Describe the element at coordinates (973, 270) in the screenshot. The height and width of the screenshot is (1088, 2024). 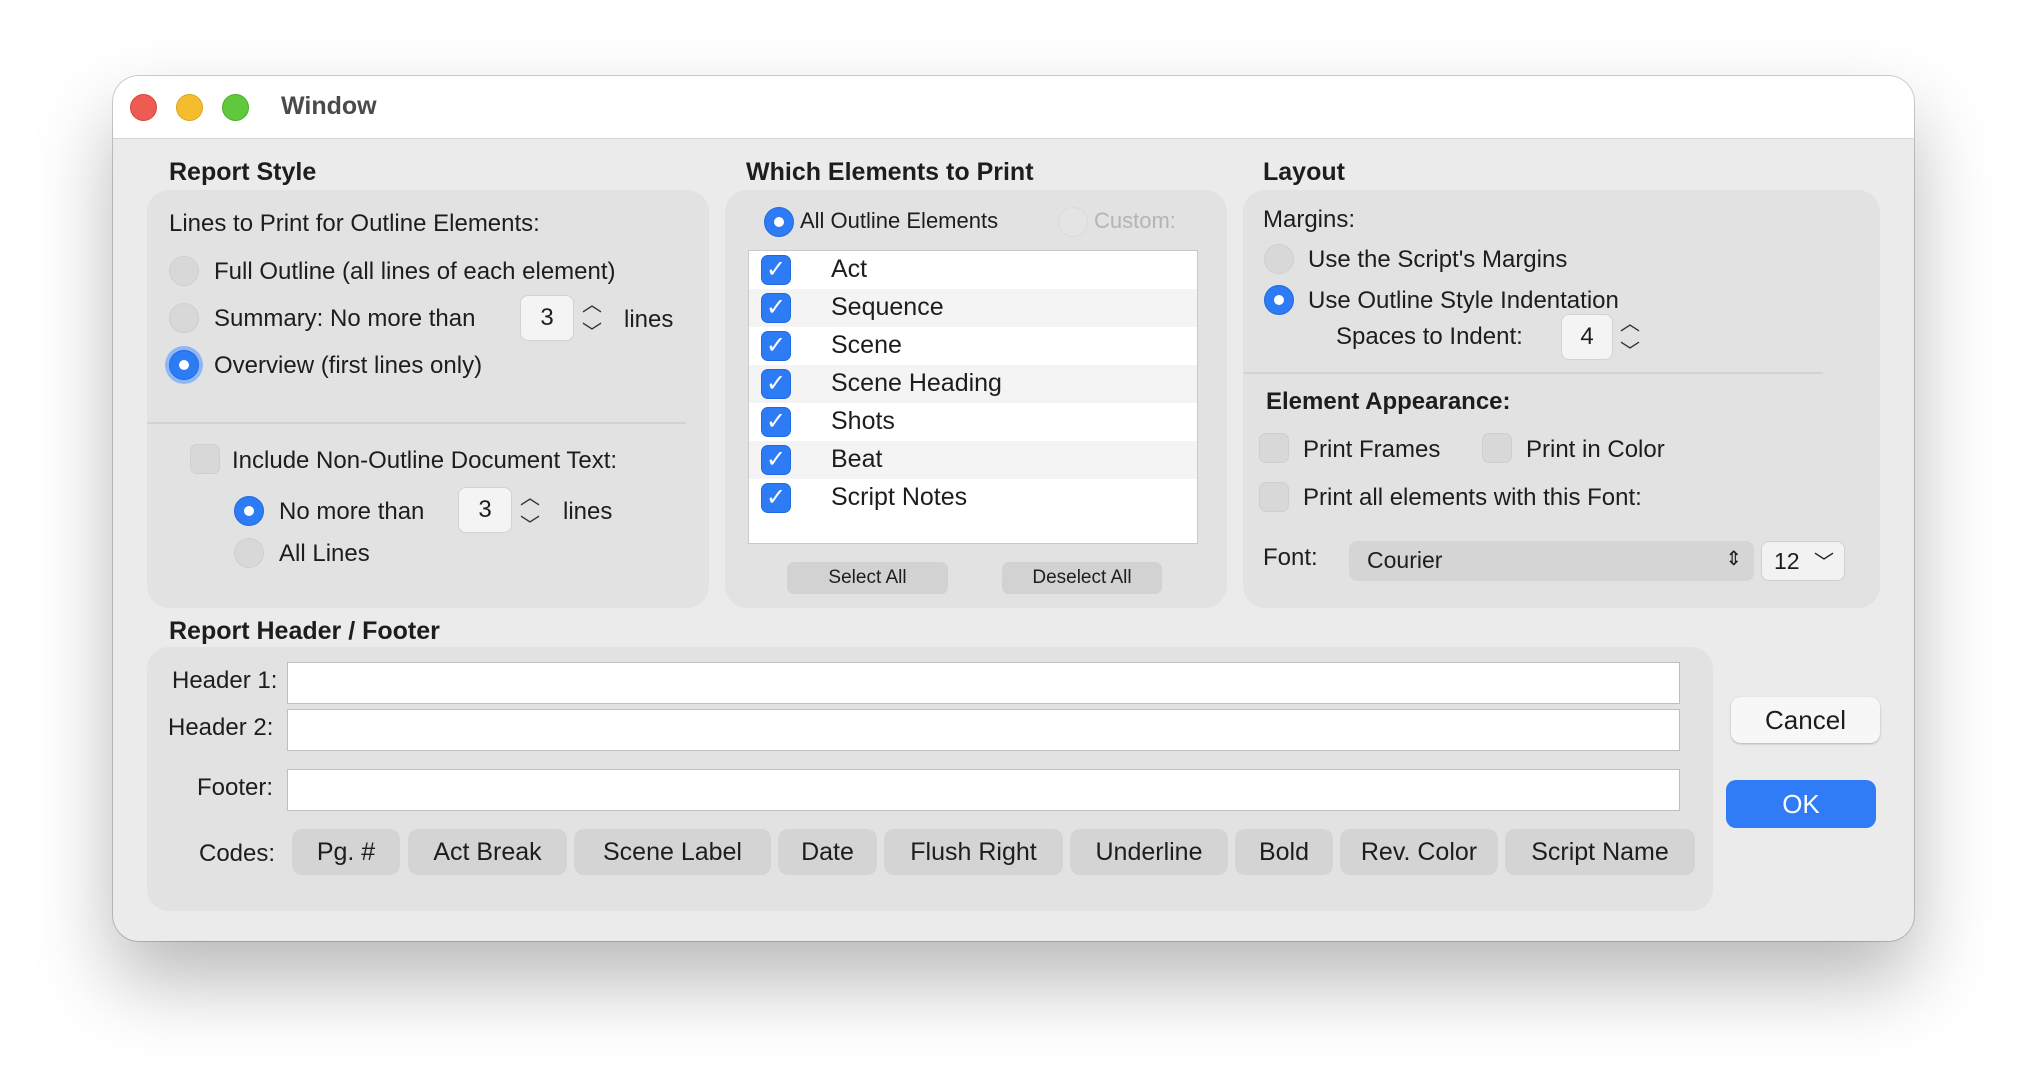
I see `element-row-act: ✓ Act` at that location.